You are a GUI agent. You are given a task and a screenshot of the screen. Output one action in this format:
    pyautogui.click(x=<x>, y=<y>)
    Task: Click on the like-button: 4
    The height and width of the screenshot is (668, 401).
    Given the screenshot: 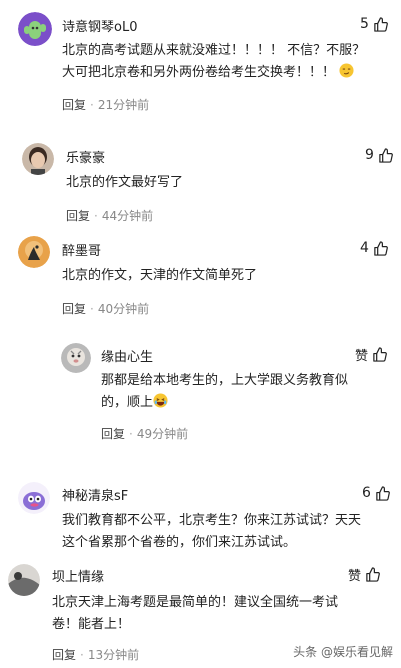 What is the action you would take?
    pyautogui.click(x=374, y=248)
    